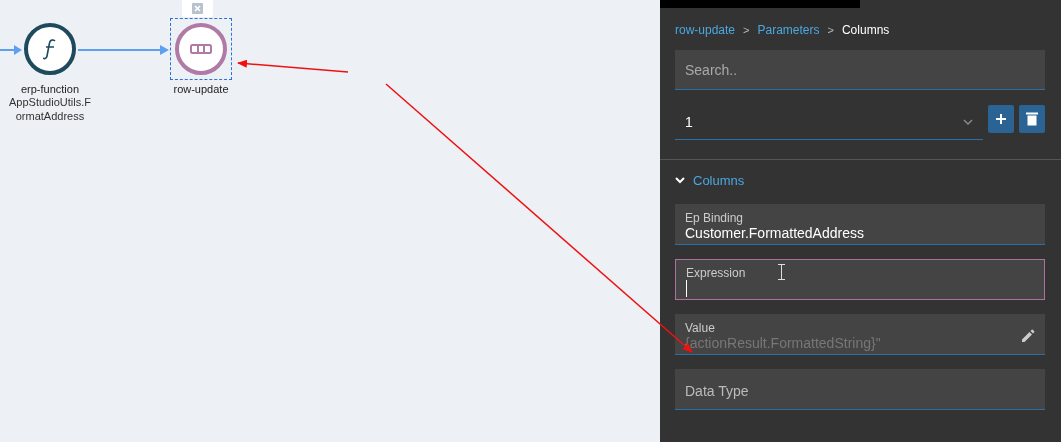 Image resolution: width=1061 pixels, height=442 pixels. I want to click on text-cursor-icon, so click(781, 272).